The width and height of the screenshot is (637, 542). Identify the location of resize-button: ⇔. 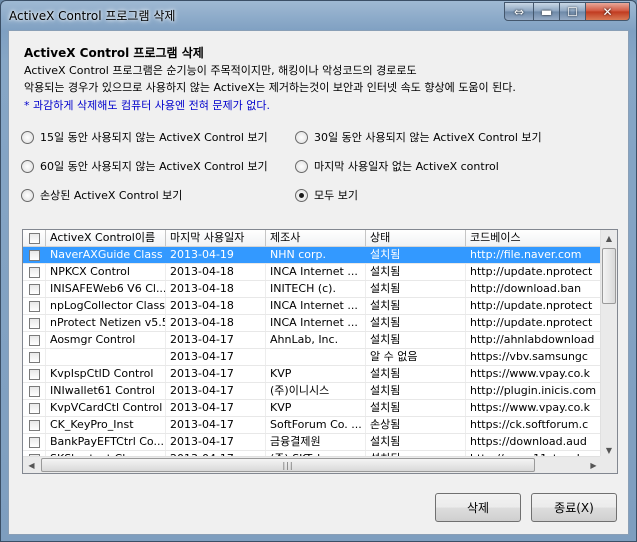
(519, 11).